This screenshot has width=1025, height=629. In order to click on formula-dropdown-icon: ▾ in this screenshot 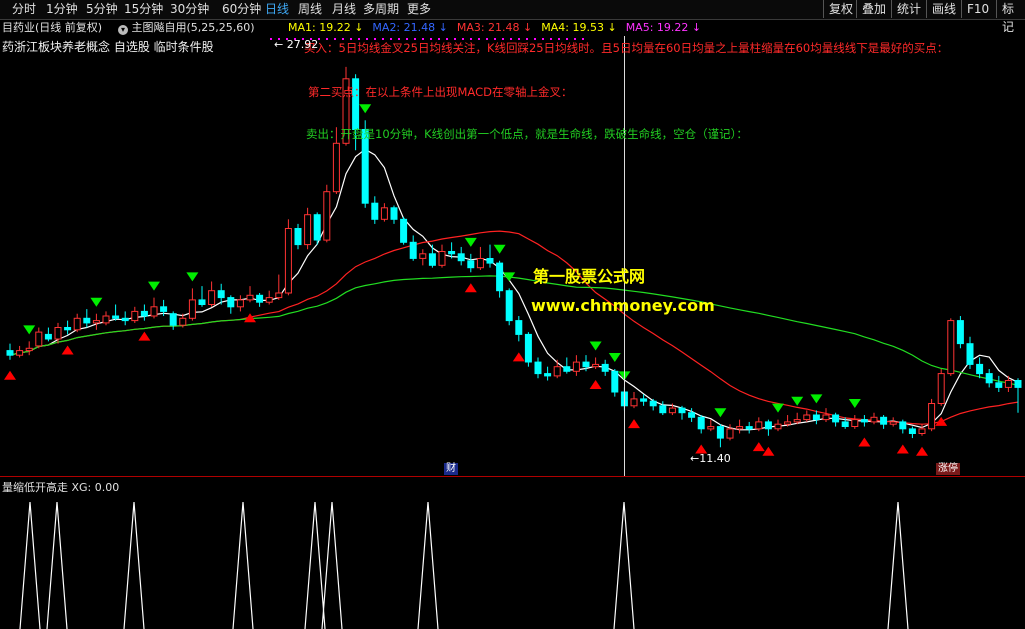, I will do `click(123, 30)`.